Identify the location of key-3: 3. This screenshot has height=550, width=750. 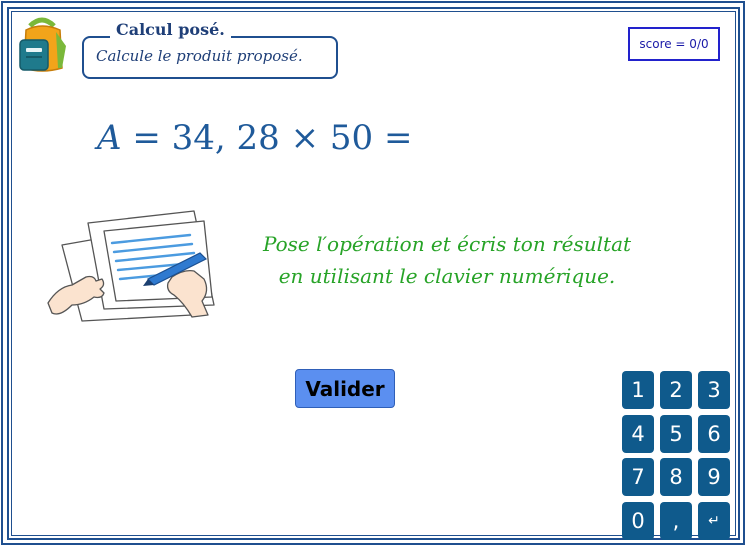
(714, 390).